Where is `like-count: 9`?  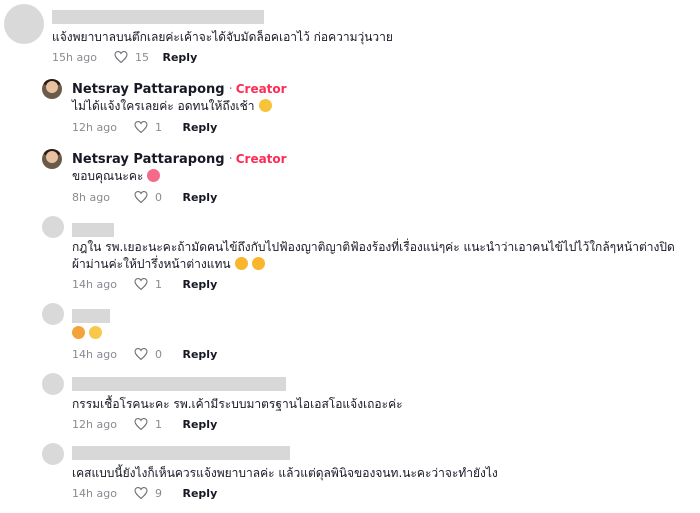
like-count: 9 is located at coordinates (158, 493).